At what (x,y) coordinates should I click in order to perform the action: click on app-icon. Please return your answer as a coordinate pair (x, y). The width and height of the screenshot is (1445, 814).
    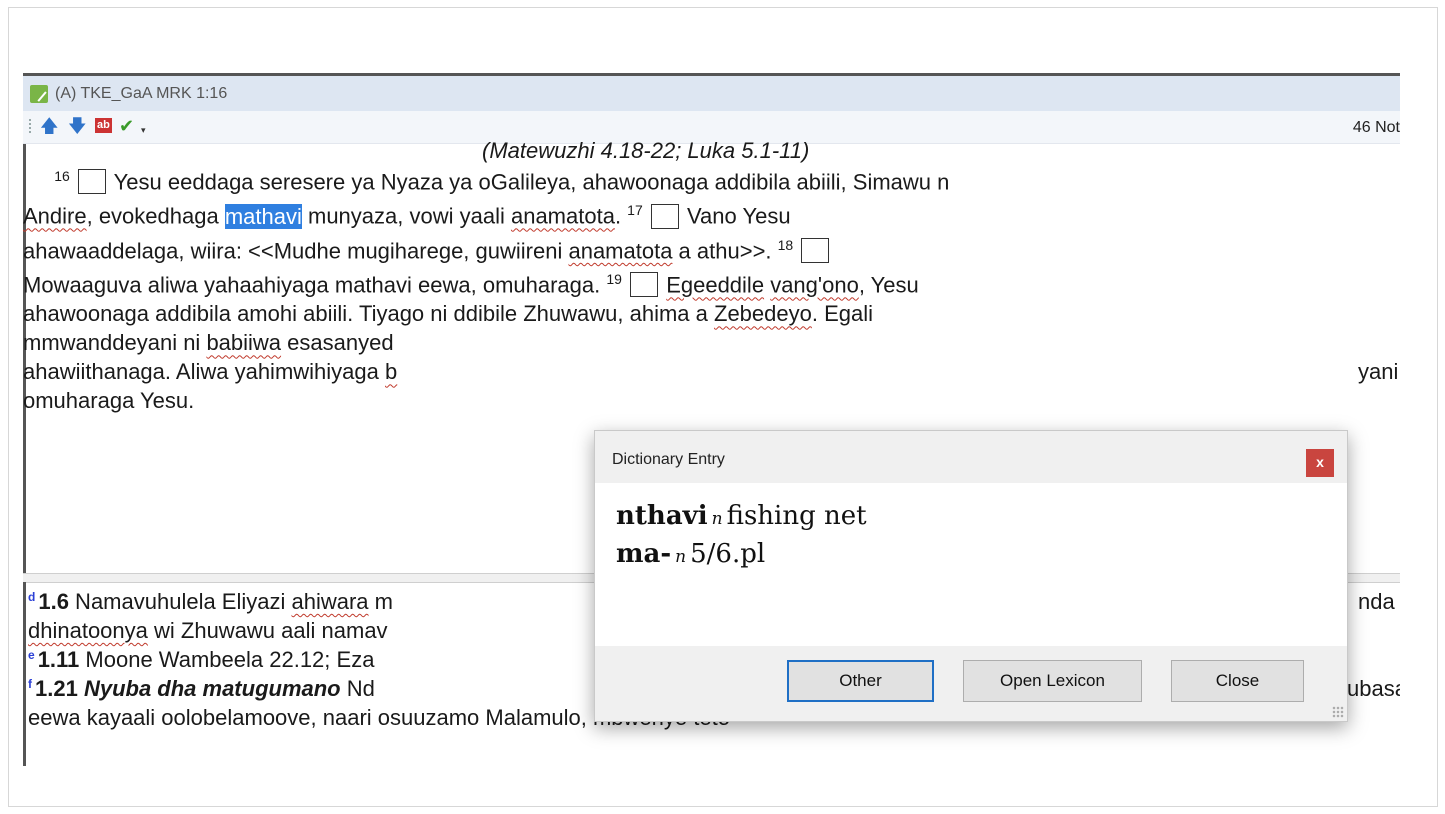
    Looking at the image, I should click on (39, 94).